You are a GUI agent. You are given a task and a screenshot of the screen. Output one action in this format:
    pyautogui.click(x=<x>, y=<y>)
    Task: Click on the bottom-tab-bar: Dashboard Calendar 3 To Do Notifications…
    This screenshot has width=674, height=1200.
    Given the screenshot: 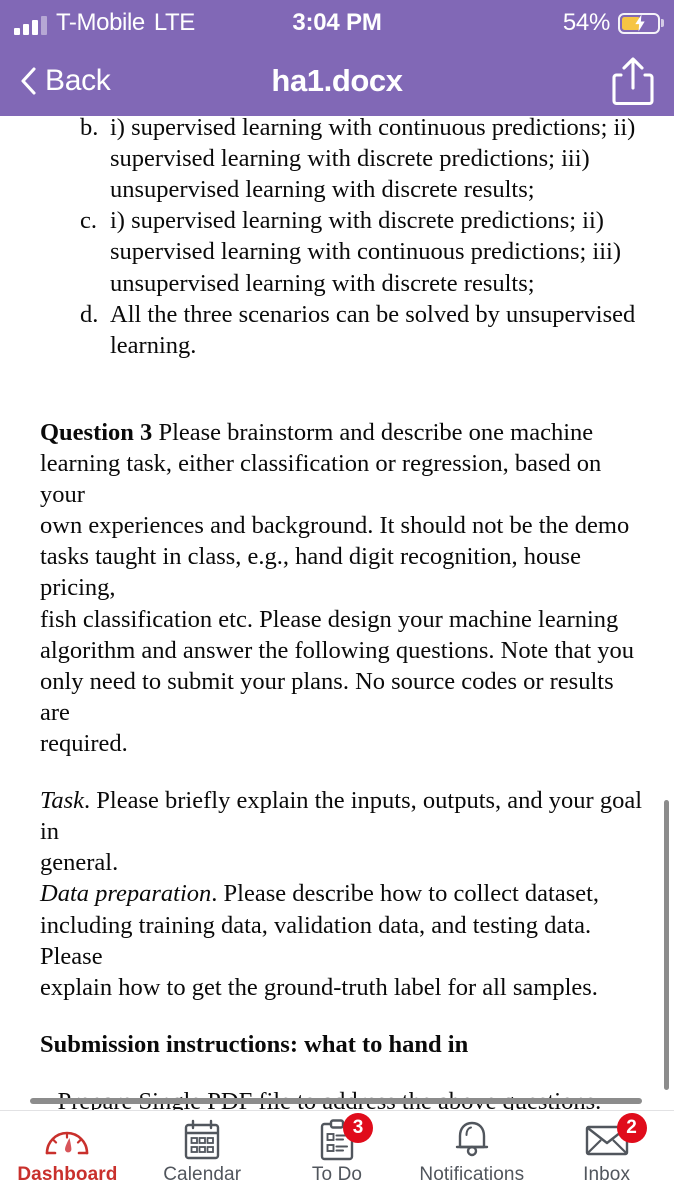 What is the action you would take?
    pyautogui.click(x=337, y=1155)
    